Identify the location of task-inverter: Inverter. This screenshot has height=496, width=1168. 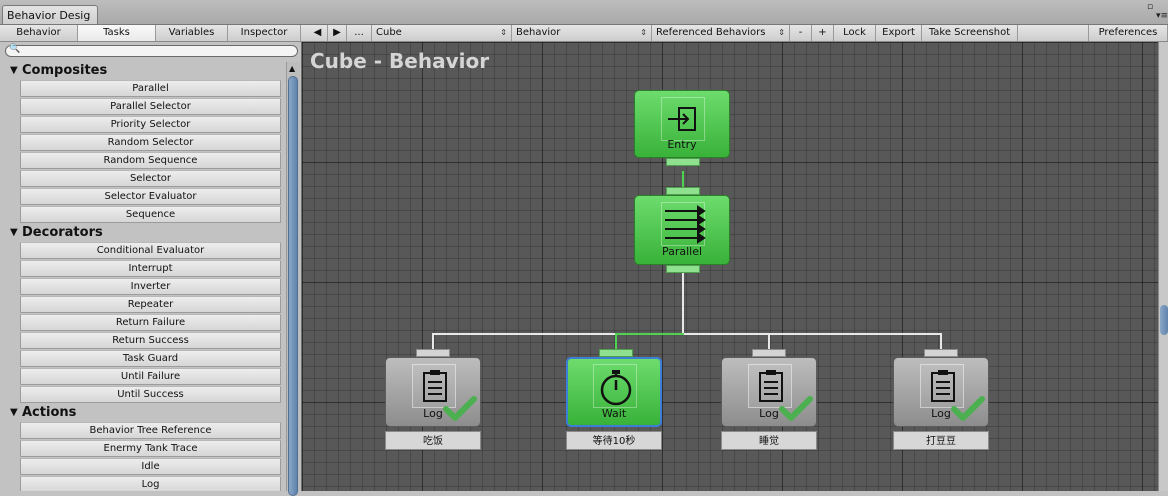
(150, 286).